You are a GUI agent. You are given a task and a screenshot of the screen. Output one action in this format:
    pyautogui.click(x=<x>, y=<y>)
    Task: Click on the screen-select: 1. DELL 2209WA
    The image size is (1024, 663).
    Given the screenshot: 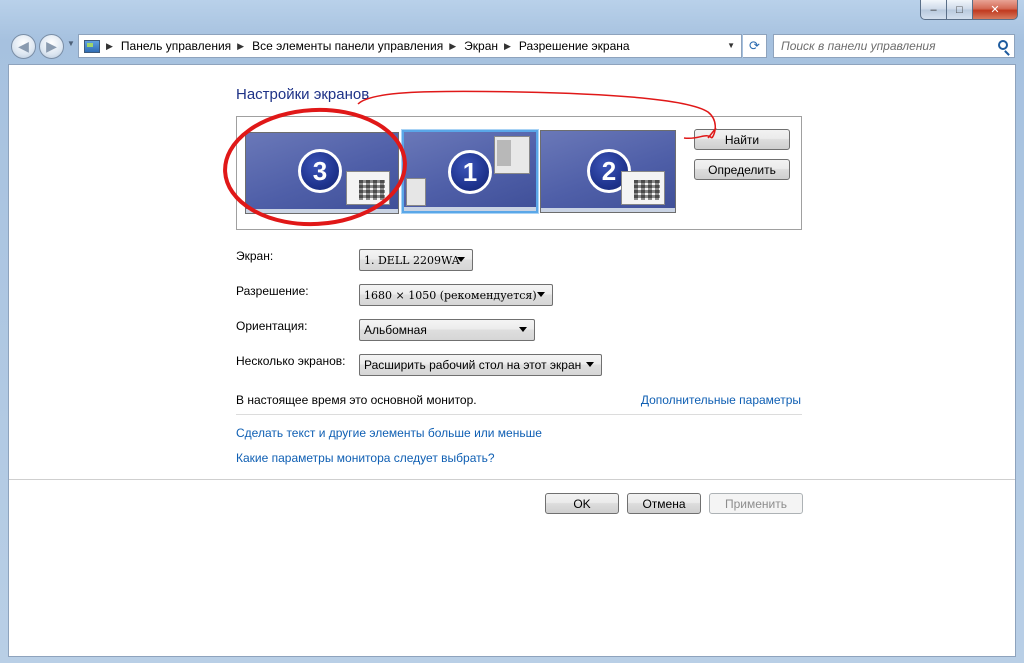 What is the action you would take?
    pyautogui.click(x=416, y=260)
    